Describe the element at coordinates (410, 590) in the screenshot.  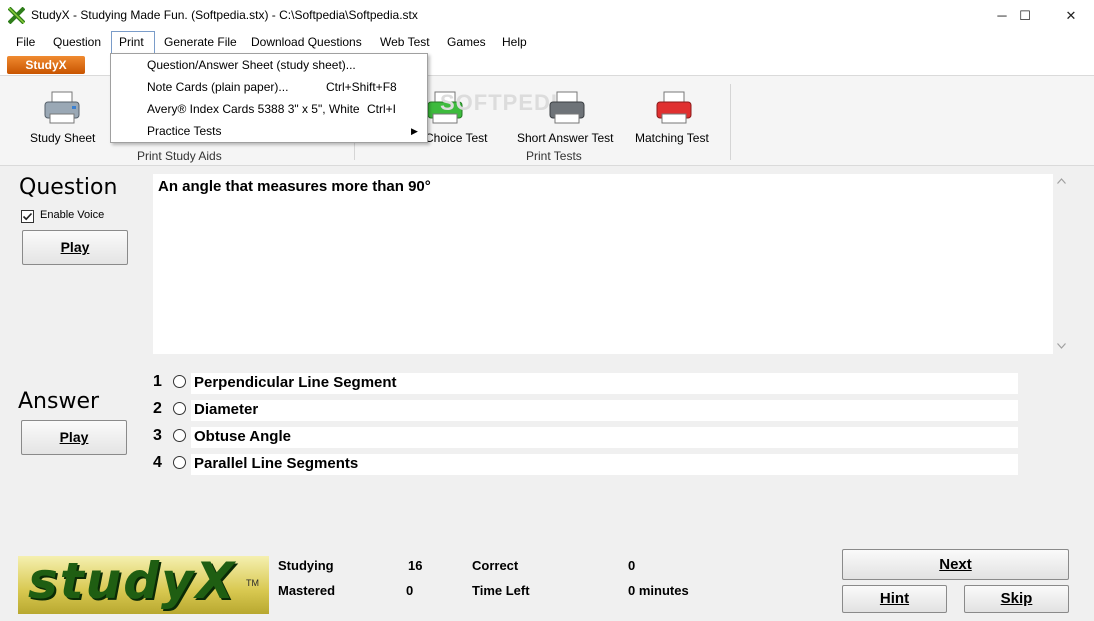
I see `mastered-value: 0` at that location.